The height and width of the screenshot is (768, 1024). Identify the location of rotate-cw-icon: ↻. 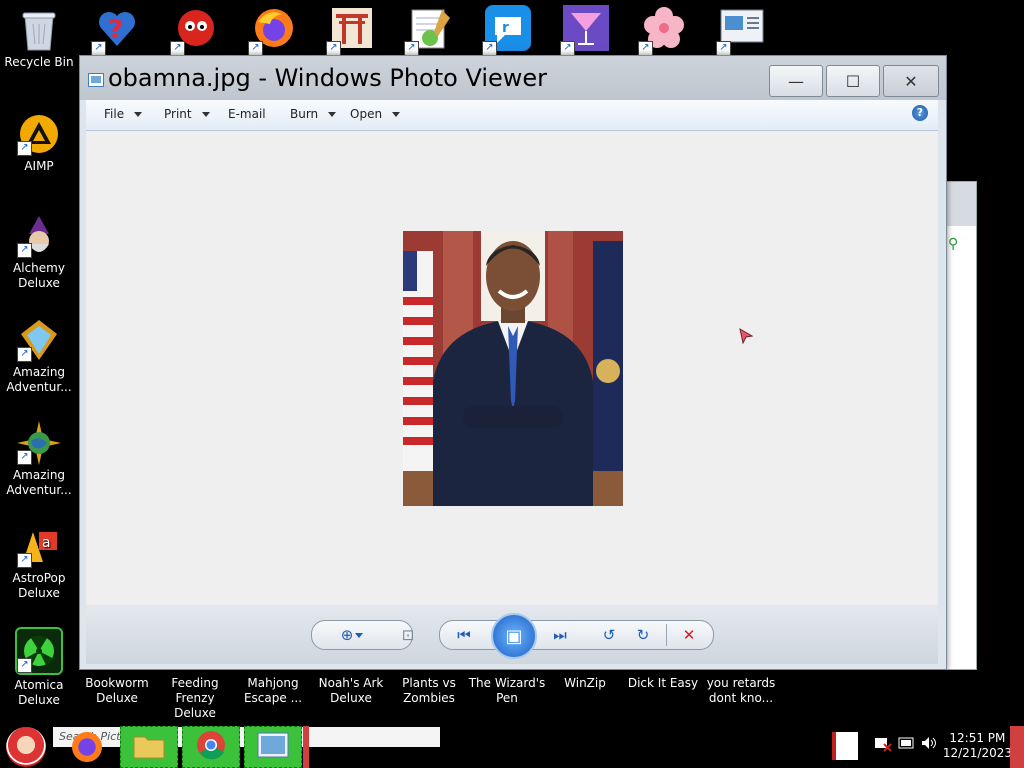
(643, 635).